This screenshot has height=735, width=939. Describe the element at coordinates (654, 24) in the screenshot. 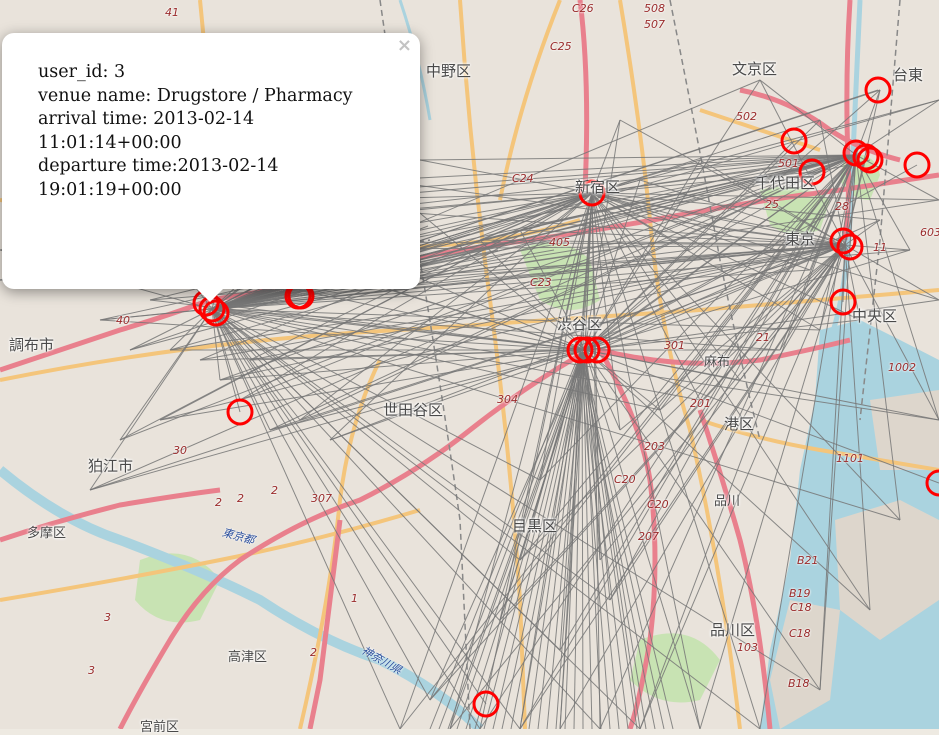

I see `route-label: 507` at that location.